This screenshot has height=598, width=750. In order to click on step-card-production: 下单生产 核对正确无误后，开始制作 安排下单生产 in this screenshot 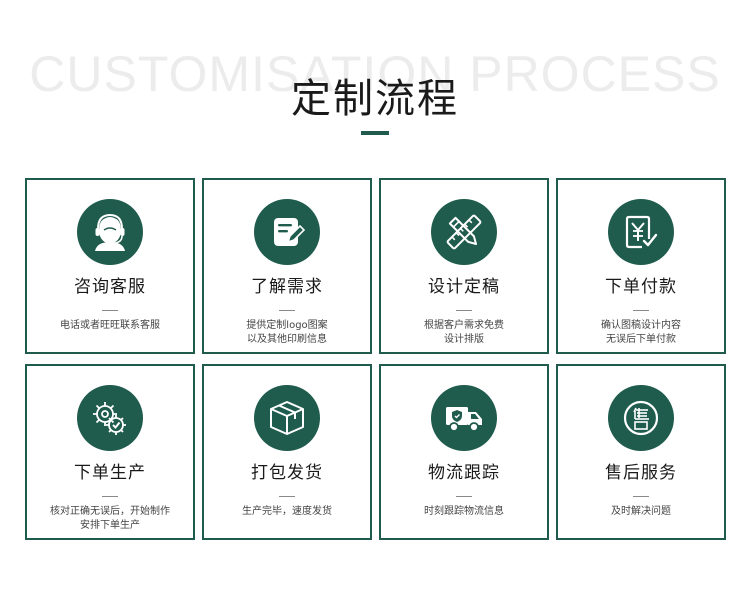, I will do `click(110, 452)`.